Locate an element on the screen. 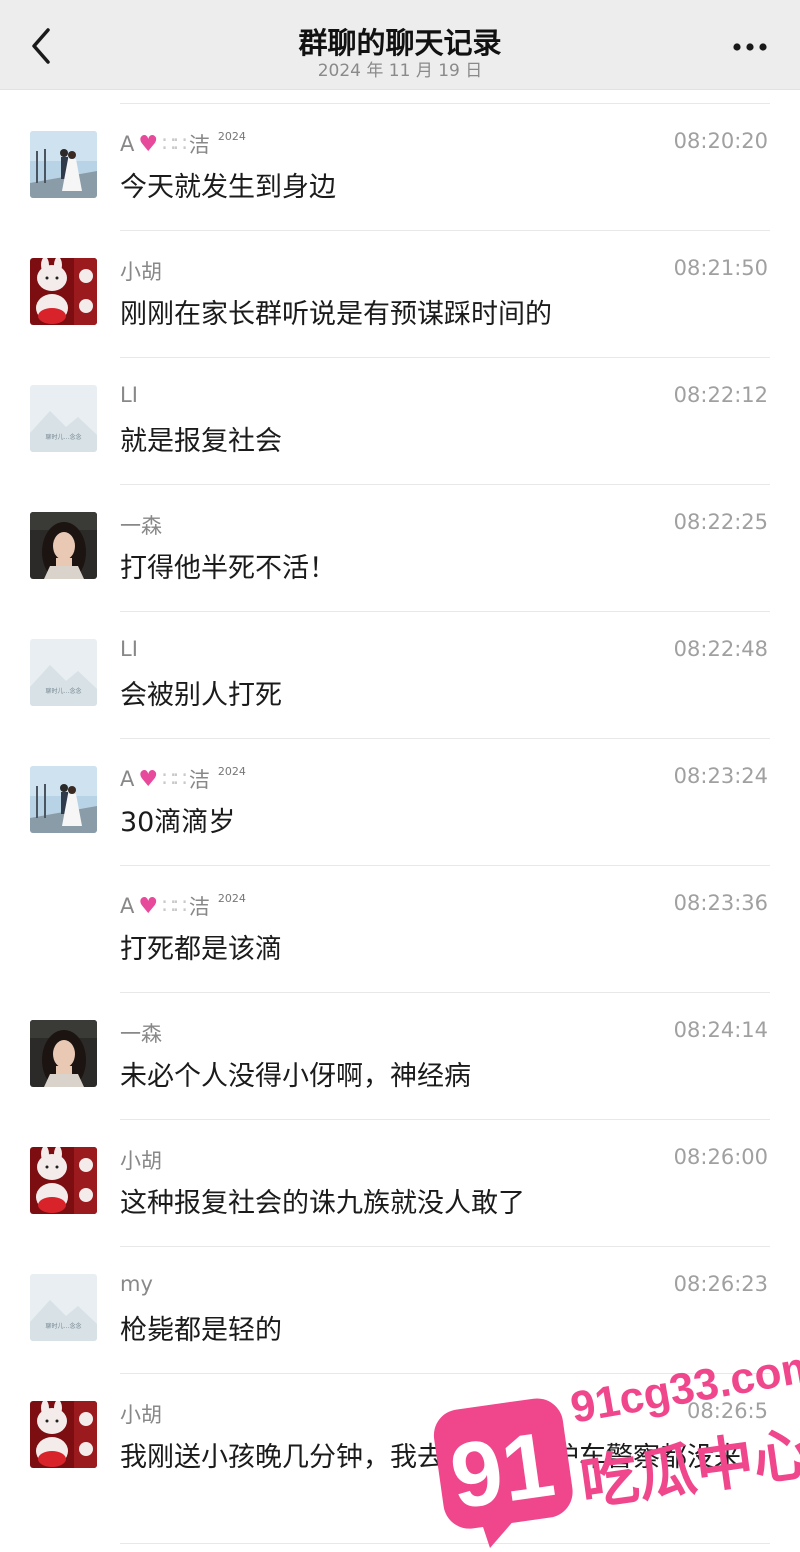 Image resolution: width=800 pixels, height=1552 pixels. message-time: 08:22:48 is located at coordinates (720, 649).